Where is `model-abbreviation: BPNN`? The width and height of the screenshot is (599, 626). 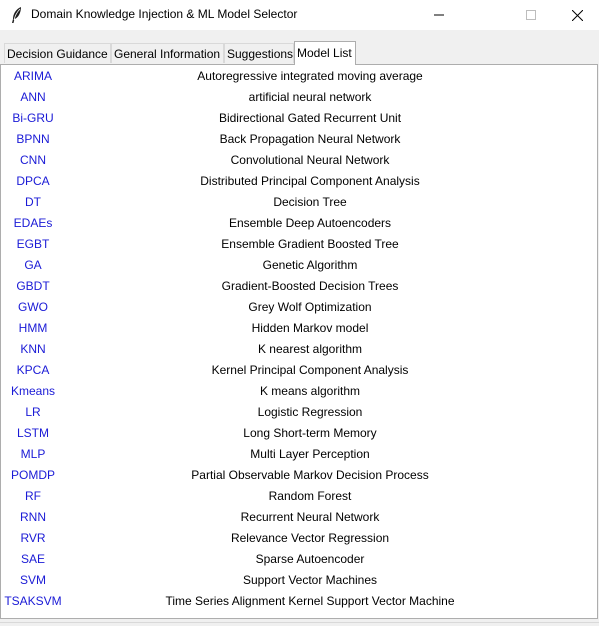
model-abbreviation: BPNN is located at coordinates (33, 139).